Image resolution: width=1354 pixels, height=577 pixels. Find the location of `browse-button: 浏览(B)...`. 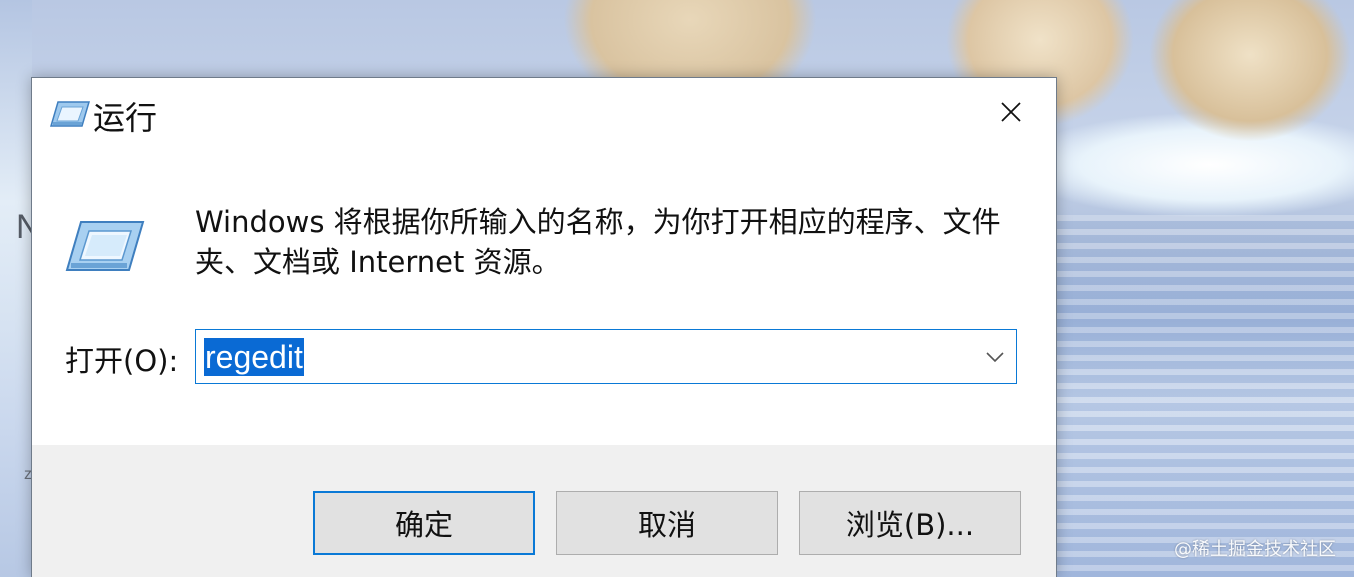

browse-button: 浏览(B)... is located at coordinates (910, 523).